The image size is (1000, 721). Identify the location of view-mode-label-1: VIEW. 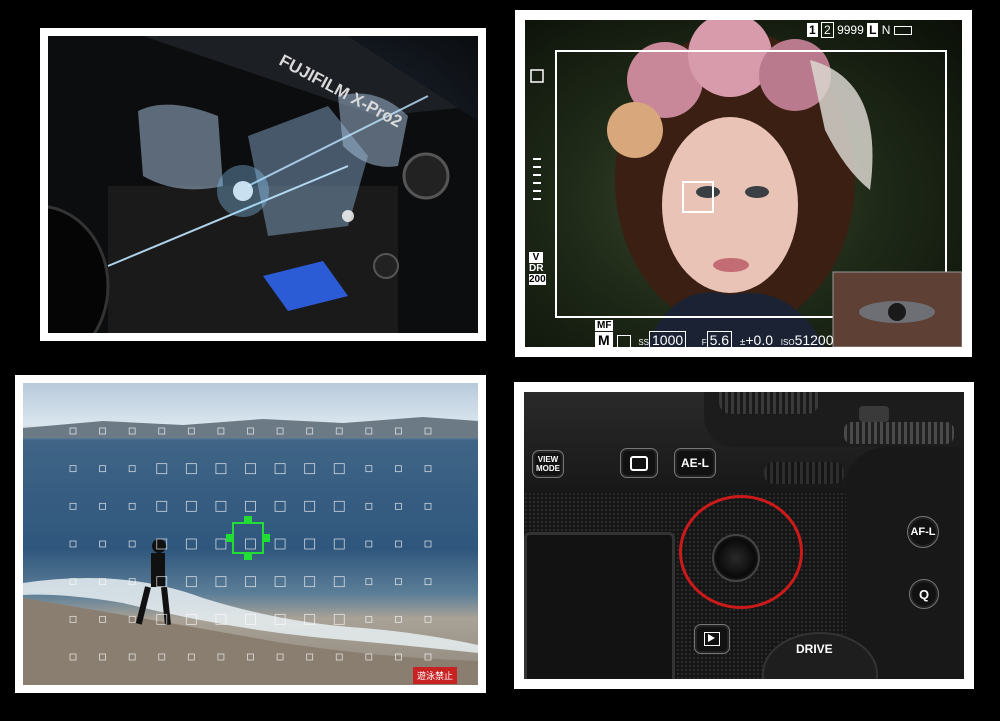
(548, 459).